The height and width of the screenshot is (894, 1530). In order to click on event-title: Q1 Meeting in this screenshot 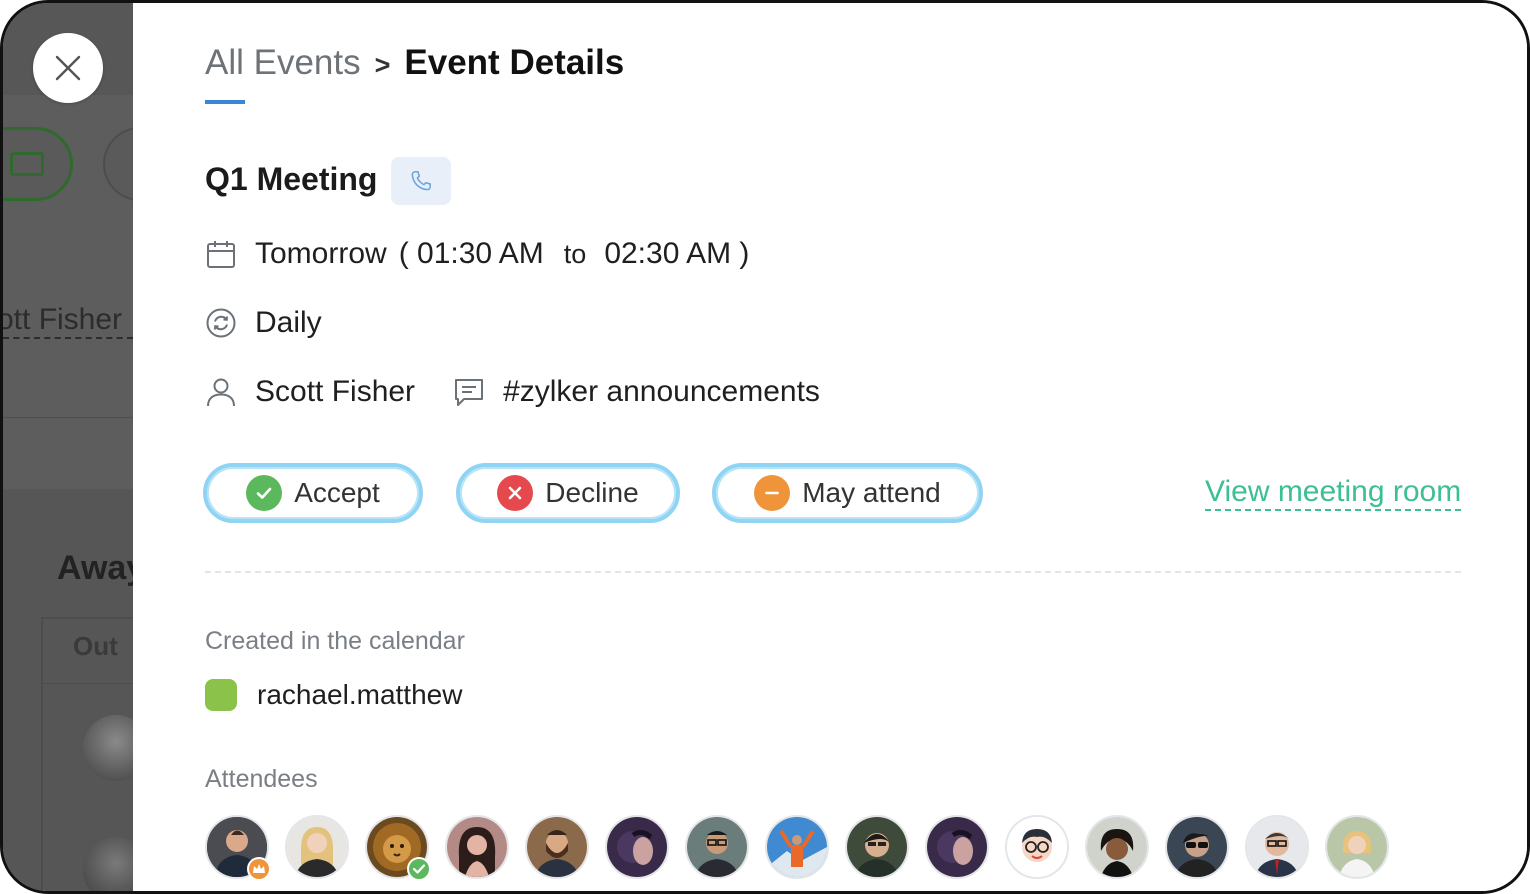, I will do `click(291, 179)`.